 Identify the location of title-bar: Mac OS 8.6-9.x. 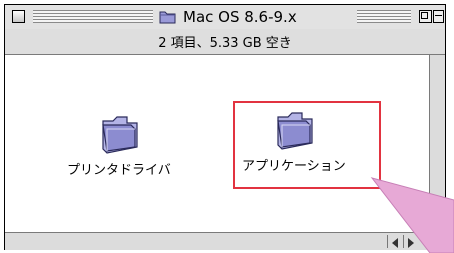
(225, 17).